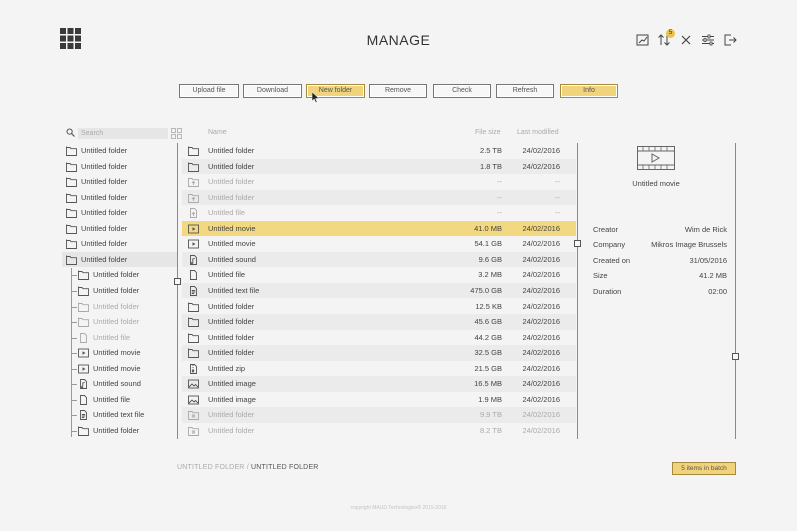 The image size is (797, 531). What do you see at coordinates (193, 400) in the screenshot?
I see `image-icon` at bounding box center [193, 400].